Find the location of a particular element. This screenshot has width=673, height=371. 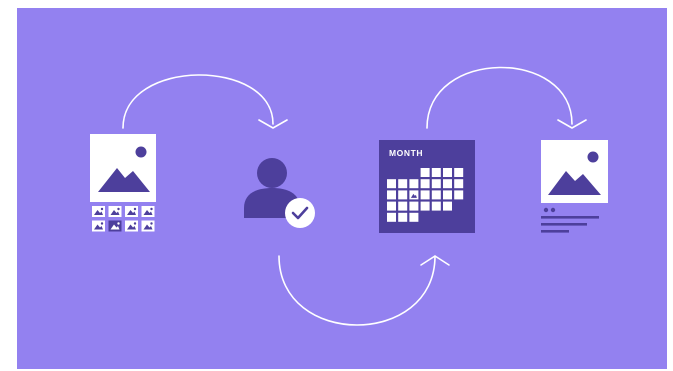

calendar-month-icon: MONTH is located at coordinates (427, 186).